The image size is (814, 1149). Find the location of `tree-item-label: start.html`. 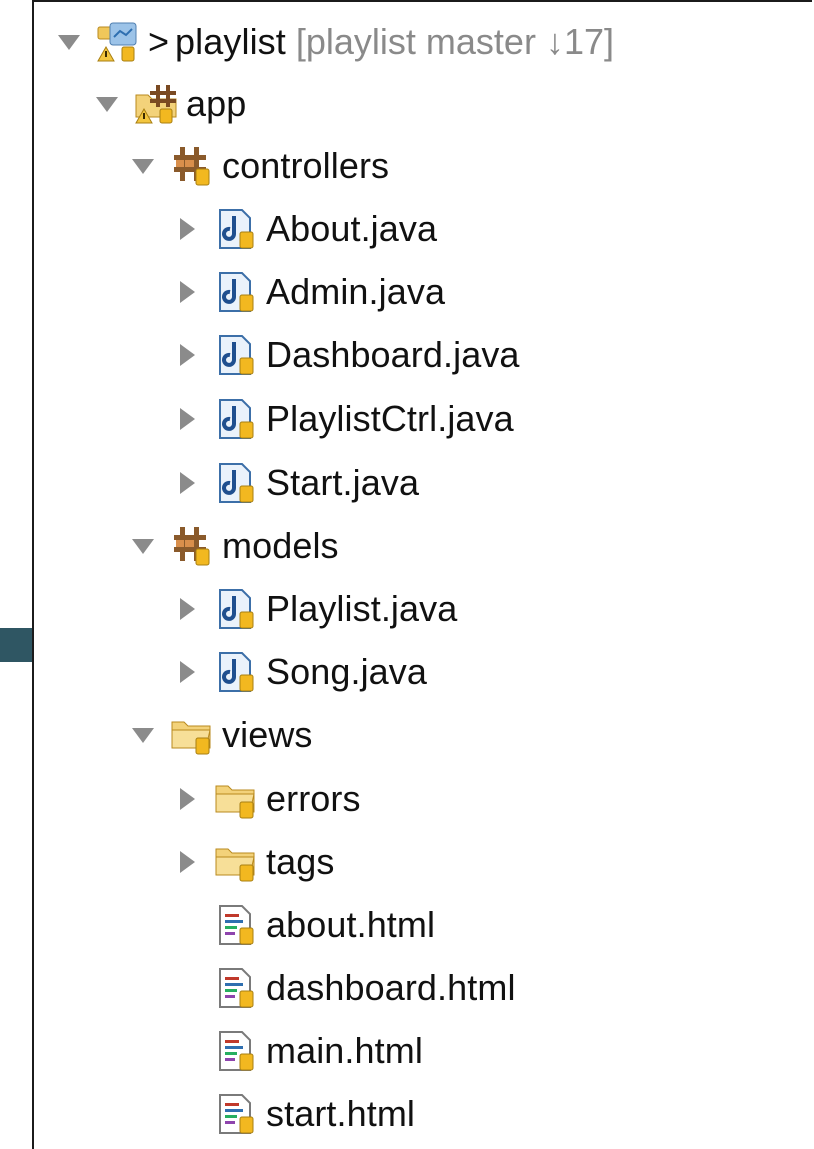

tree-item-label: start.html is located at coordinates (341, 1113).